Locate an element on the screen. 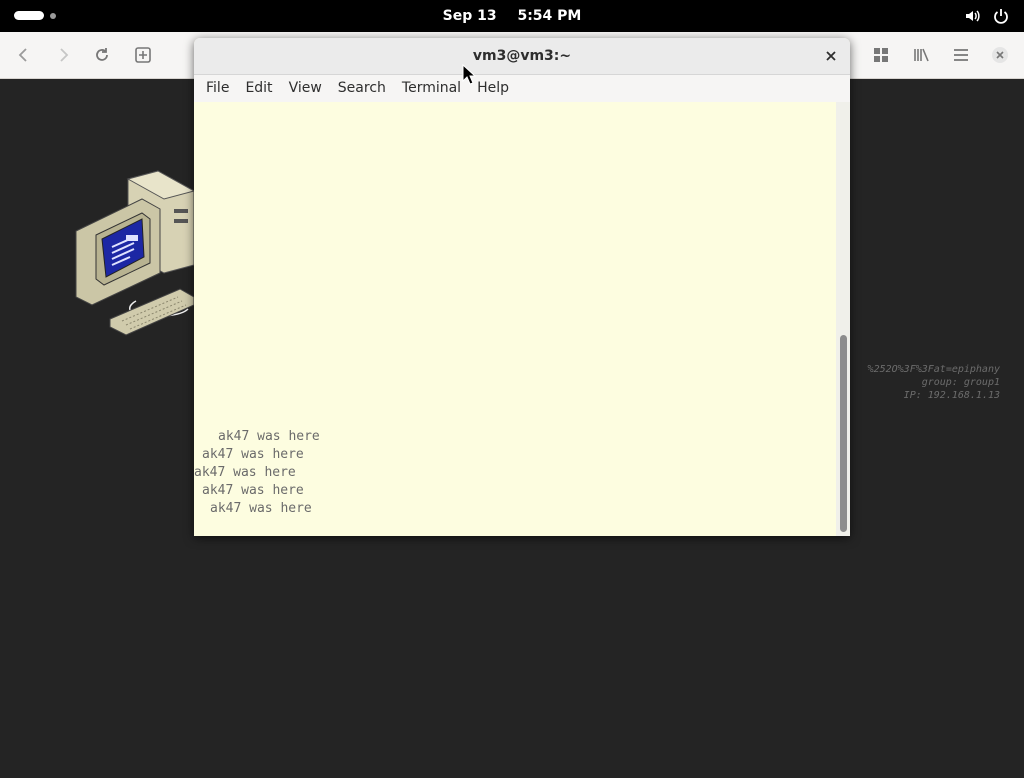  menu-edit: Edit is located at coordinates (258, 88).